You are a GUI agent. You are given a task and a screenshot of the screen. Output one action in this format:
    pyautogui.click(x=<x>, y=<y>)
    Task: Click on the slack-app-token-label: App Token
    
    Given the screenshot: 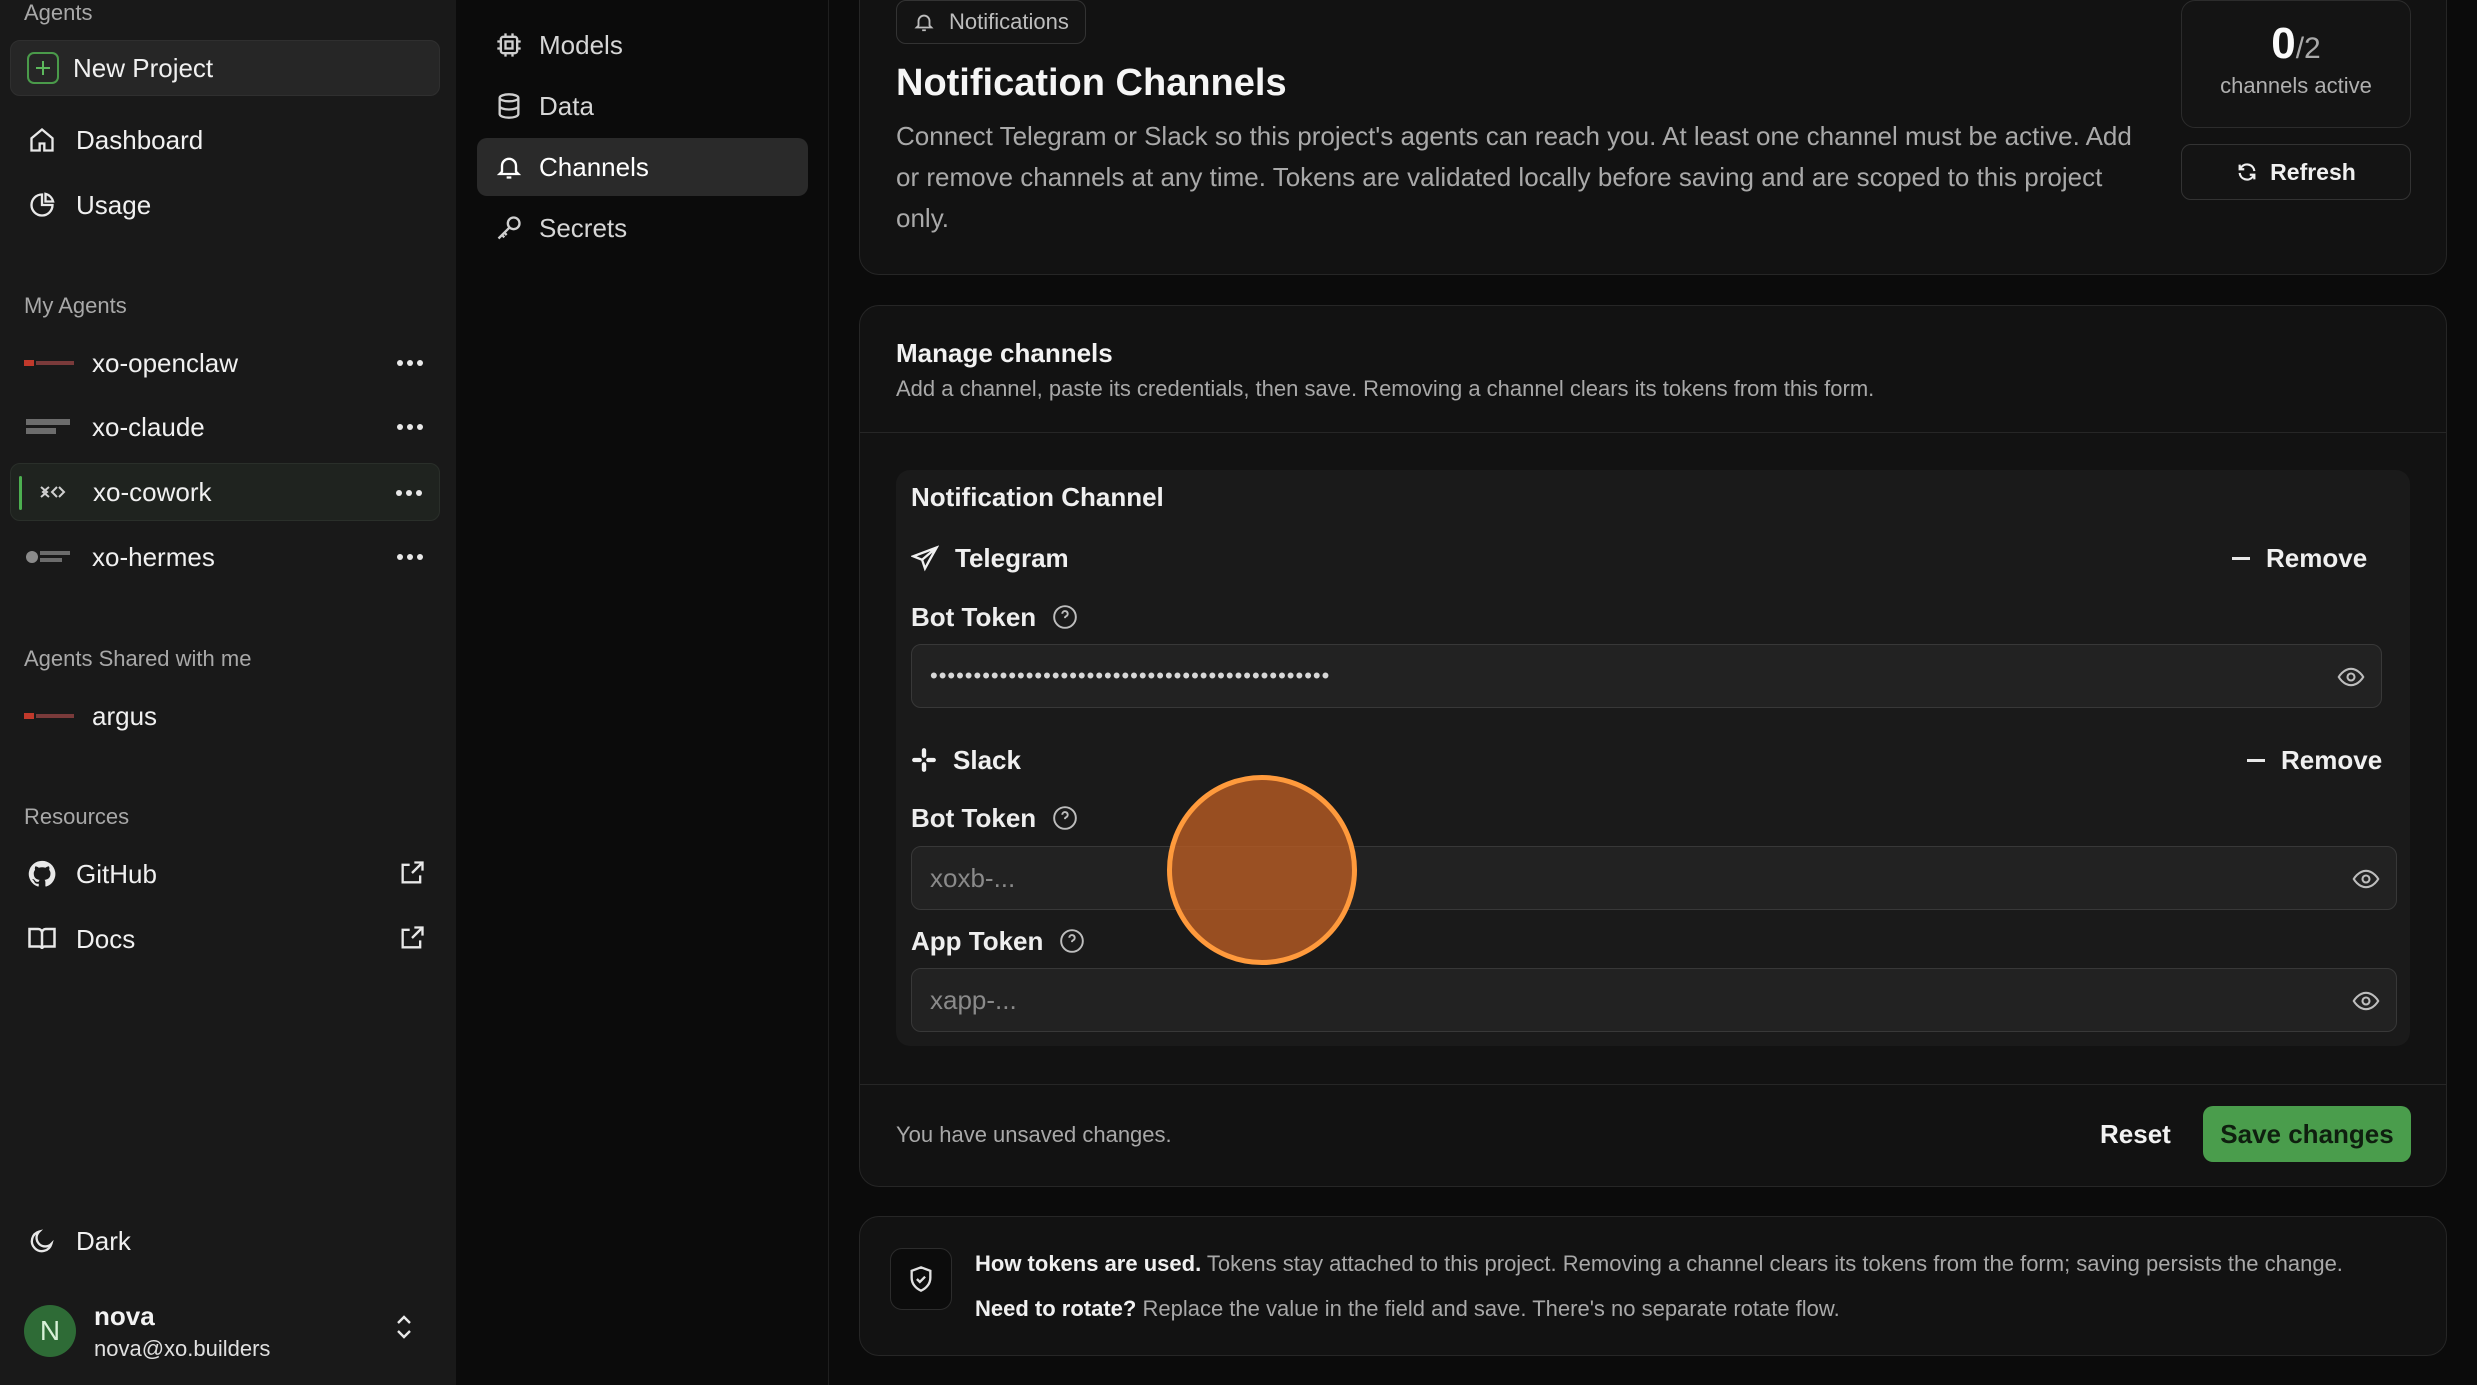 What is the action you would take?
    pyautogui.click(x=998, y=941)
    